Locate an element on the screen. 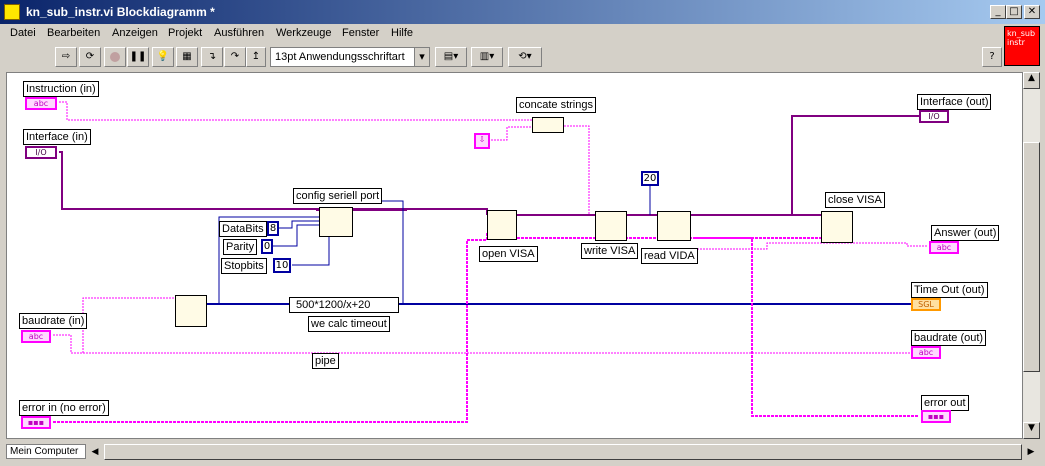  label-interface-out: Interface (out) is located at coordinates (954, 102).